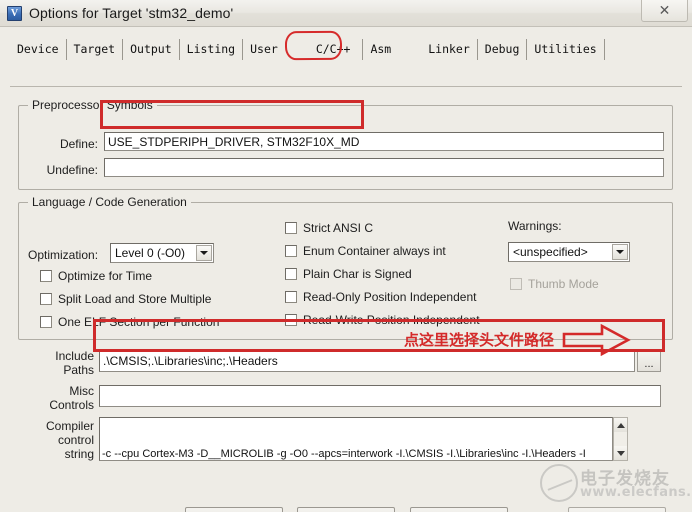  I want to click on tab-user: User, so click(273, 49).